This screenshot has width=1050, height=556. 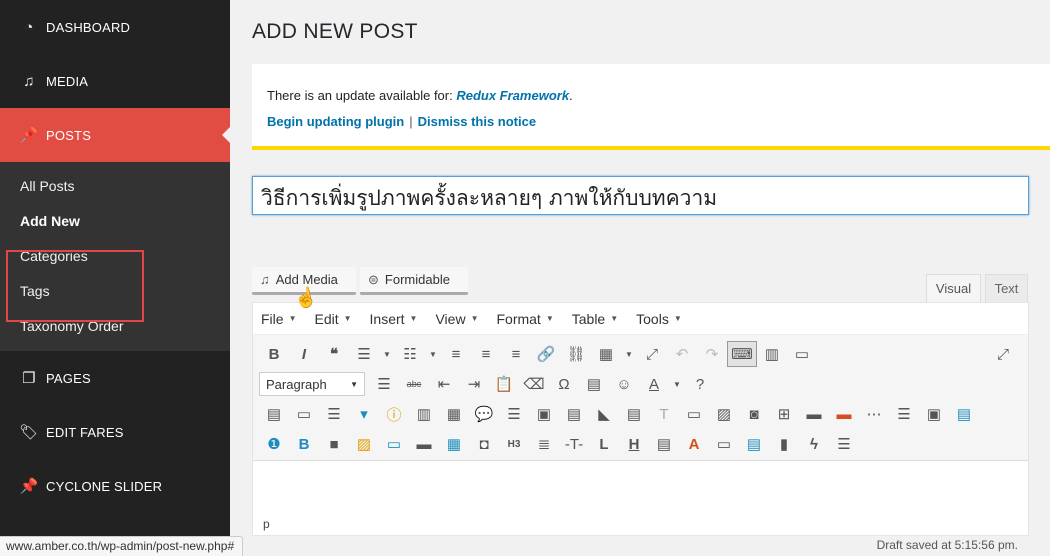 I want to click on list-box-icon: ▤, so click(x=274, y=414).